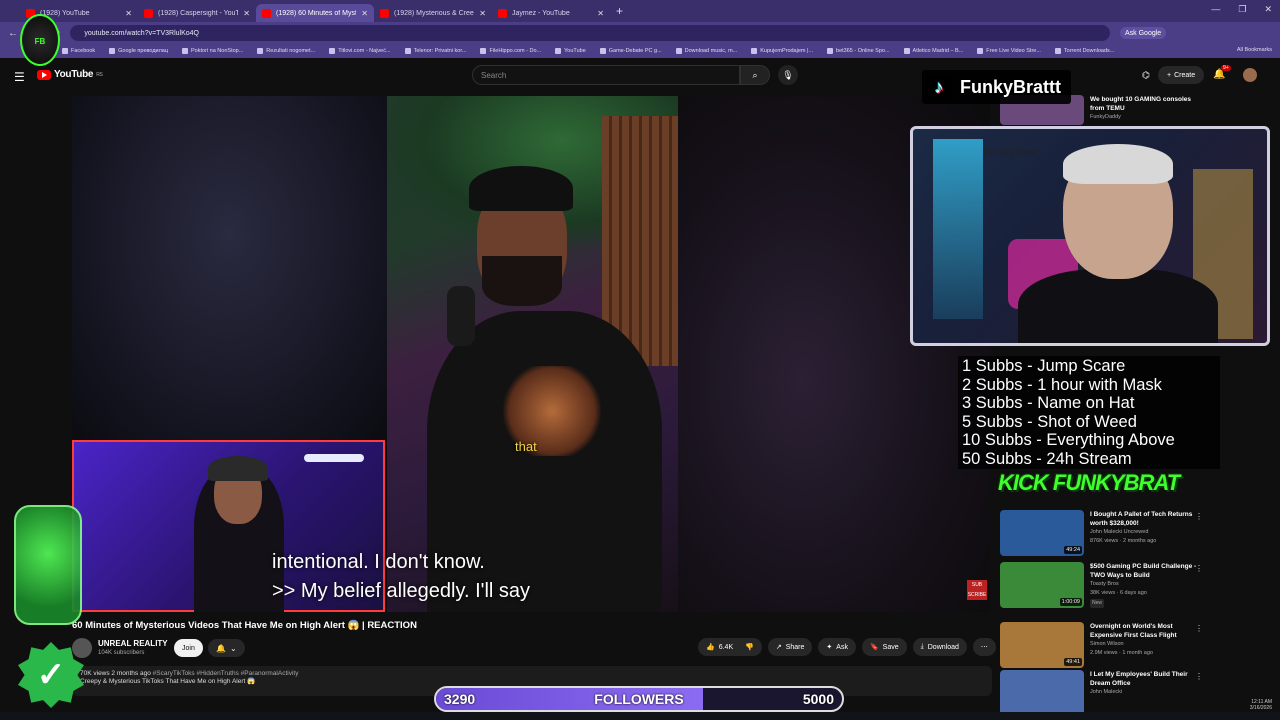 This screenshot has width=1280, height=720. I want to click on subscribed-bell-button: 🔔 ⌄, so click(226, 648).